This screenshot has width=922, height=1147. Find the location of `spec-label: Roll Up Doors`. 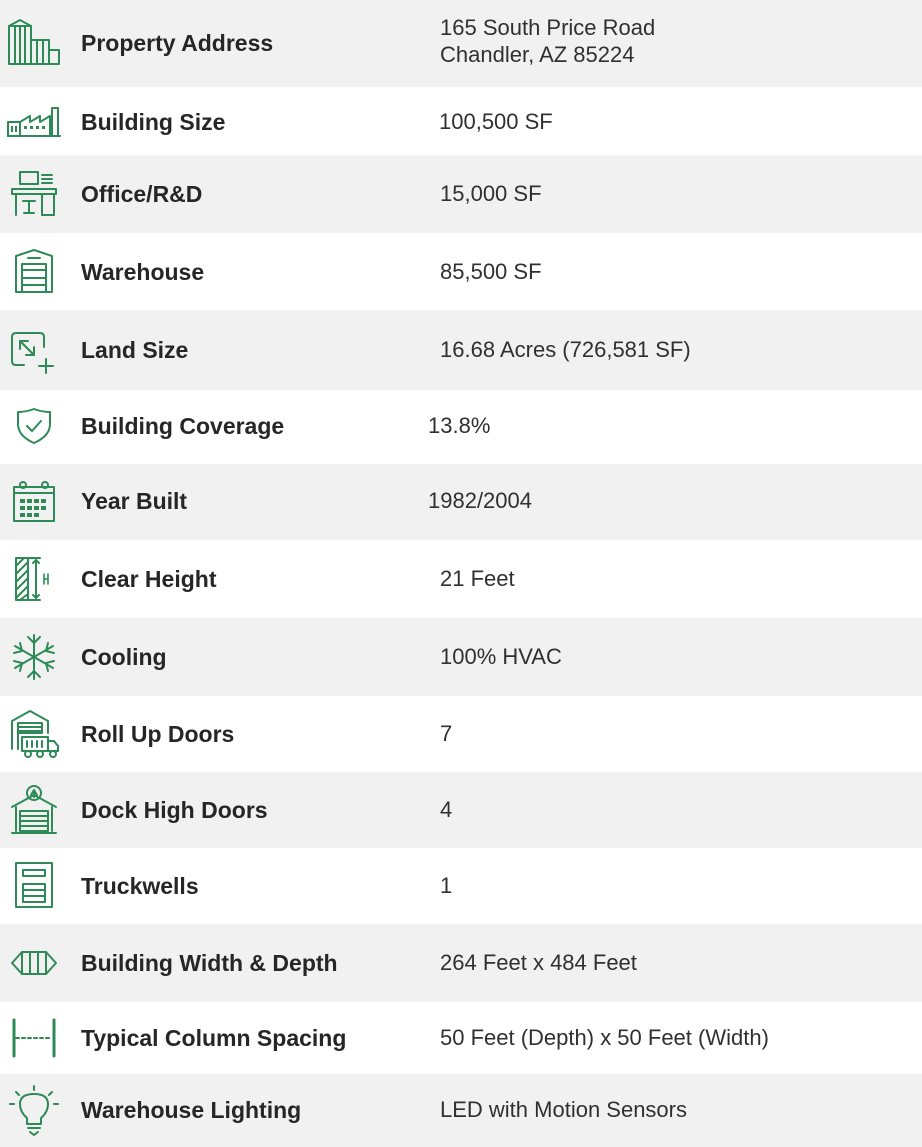

spec-label: Roll Up Doors is located at coordinates (158, 734).